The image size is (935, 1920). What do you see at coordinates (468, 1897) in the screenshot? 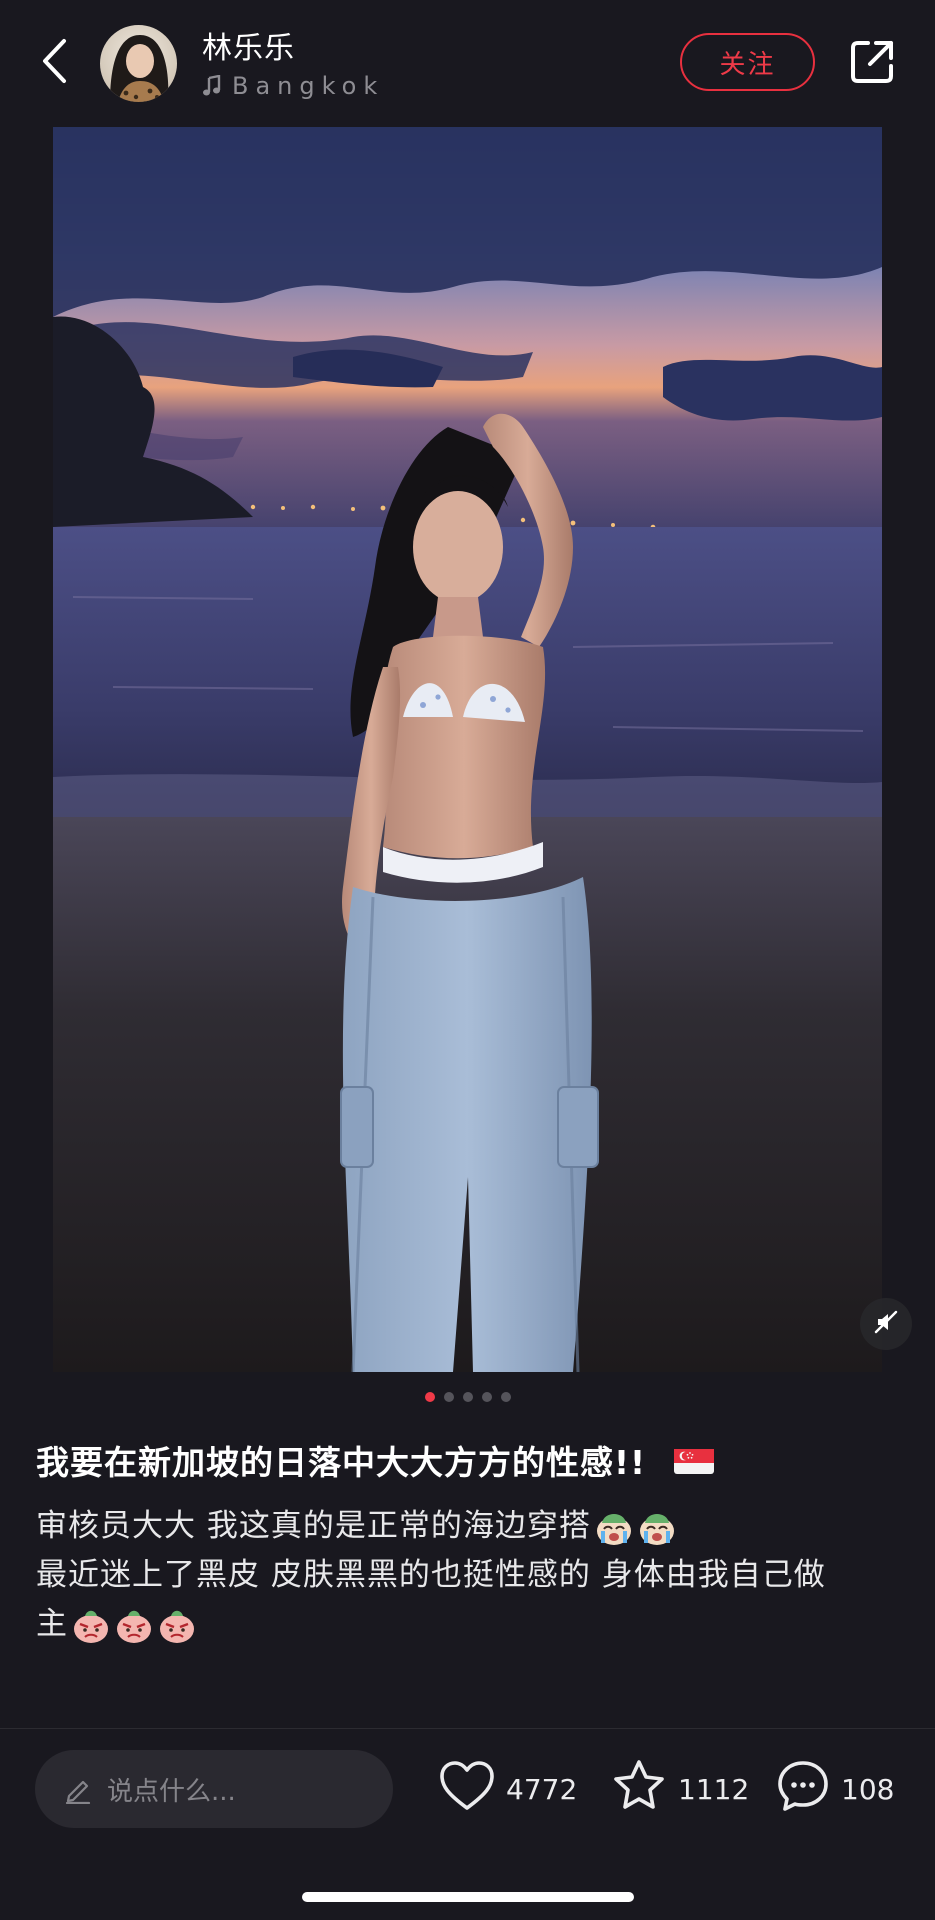
I see `home-indicator` at bounding box center [468, 1897].